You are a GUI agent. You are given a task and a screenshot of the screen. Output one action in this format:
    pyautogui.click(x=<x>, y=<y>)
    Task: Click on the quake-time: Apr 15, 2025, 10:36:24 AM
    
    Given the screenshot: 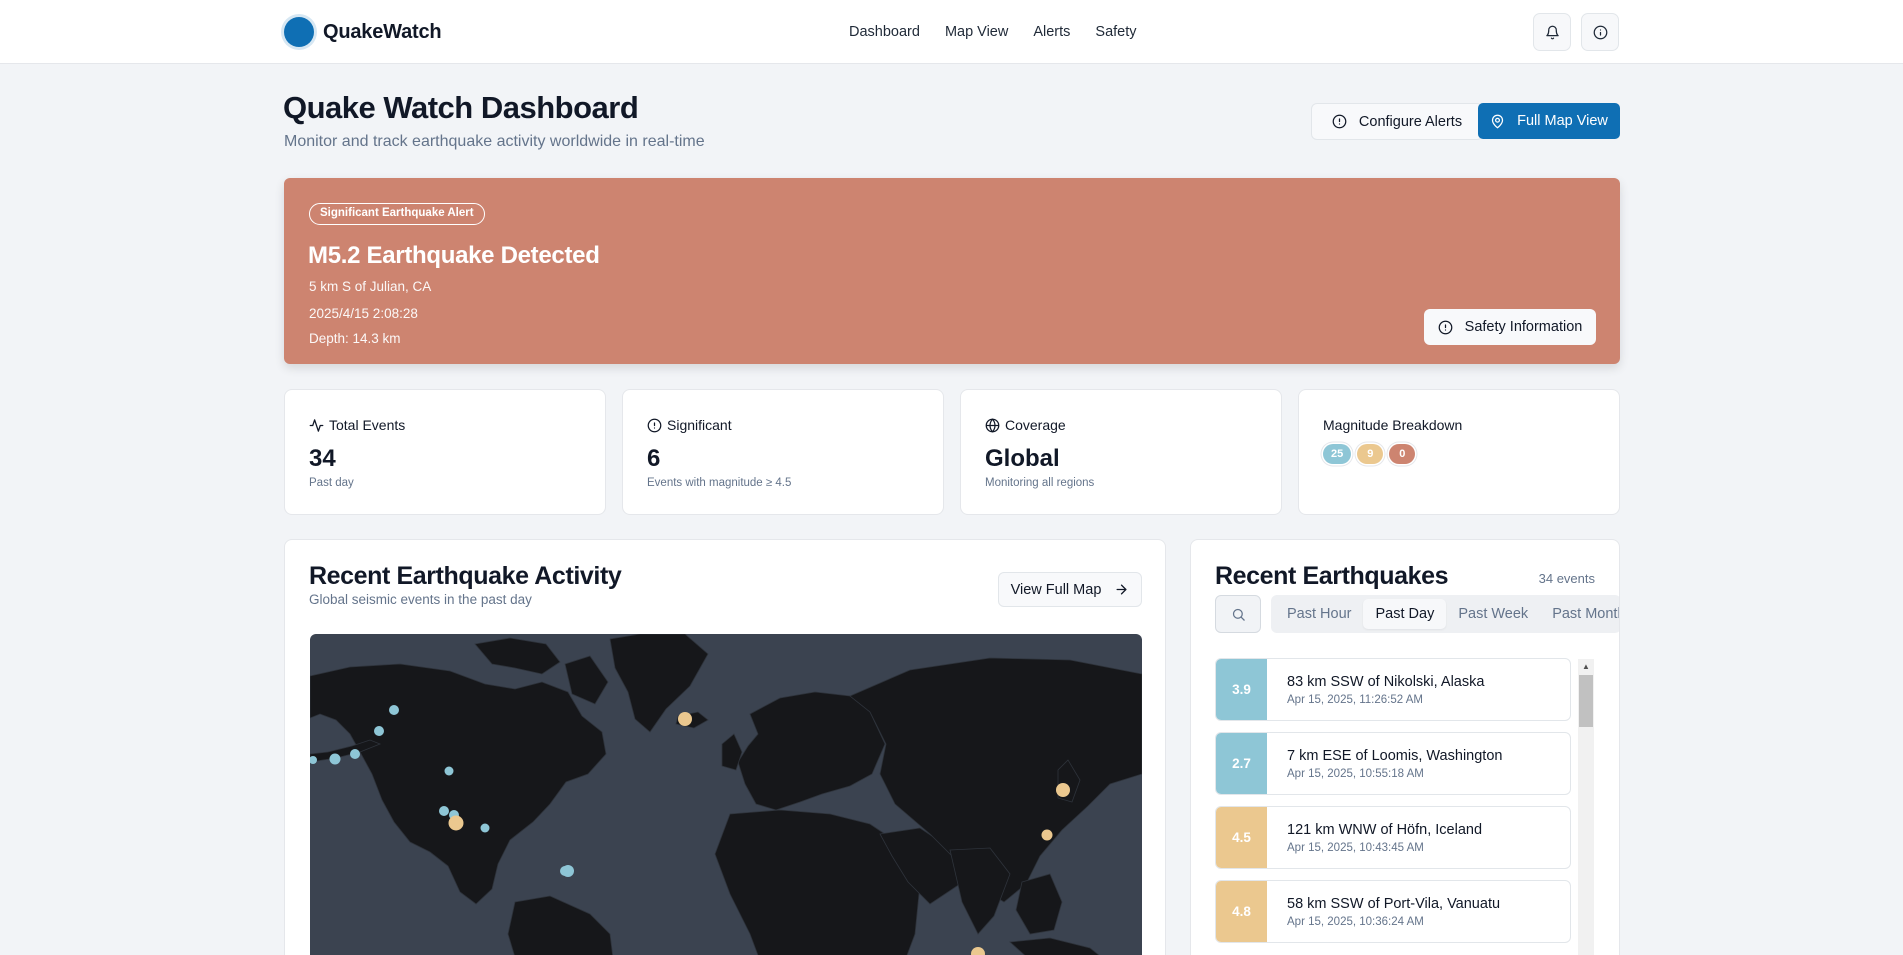 What is the action you would take?
    pyautogui.click(x=1355, y=922)
    